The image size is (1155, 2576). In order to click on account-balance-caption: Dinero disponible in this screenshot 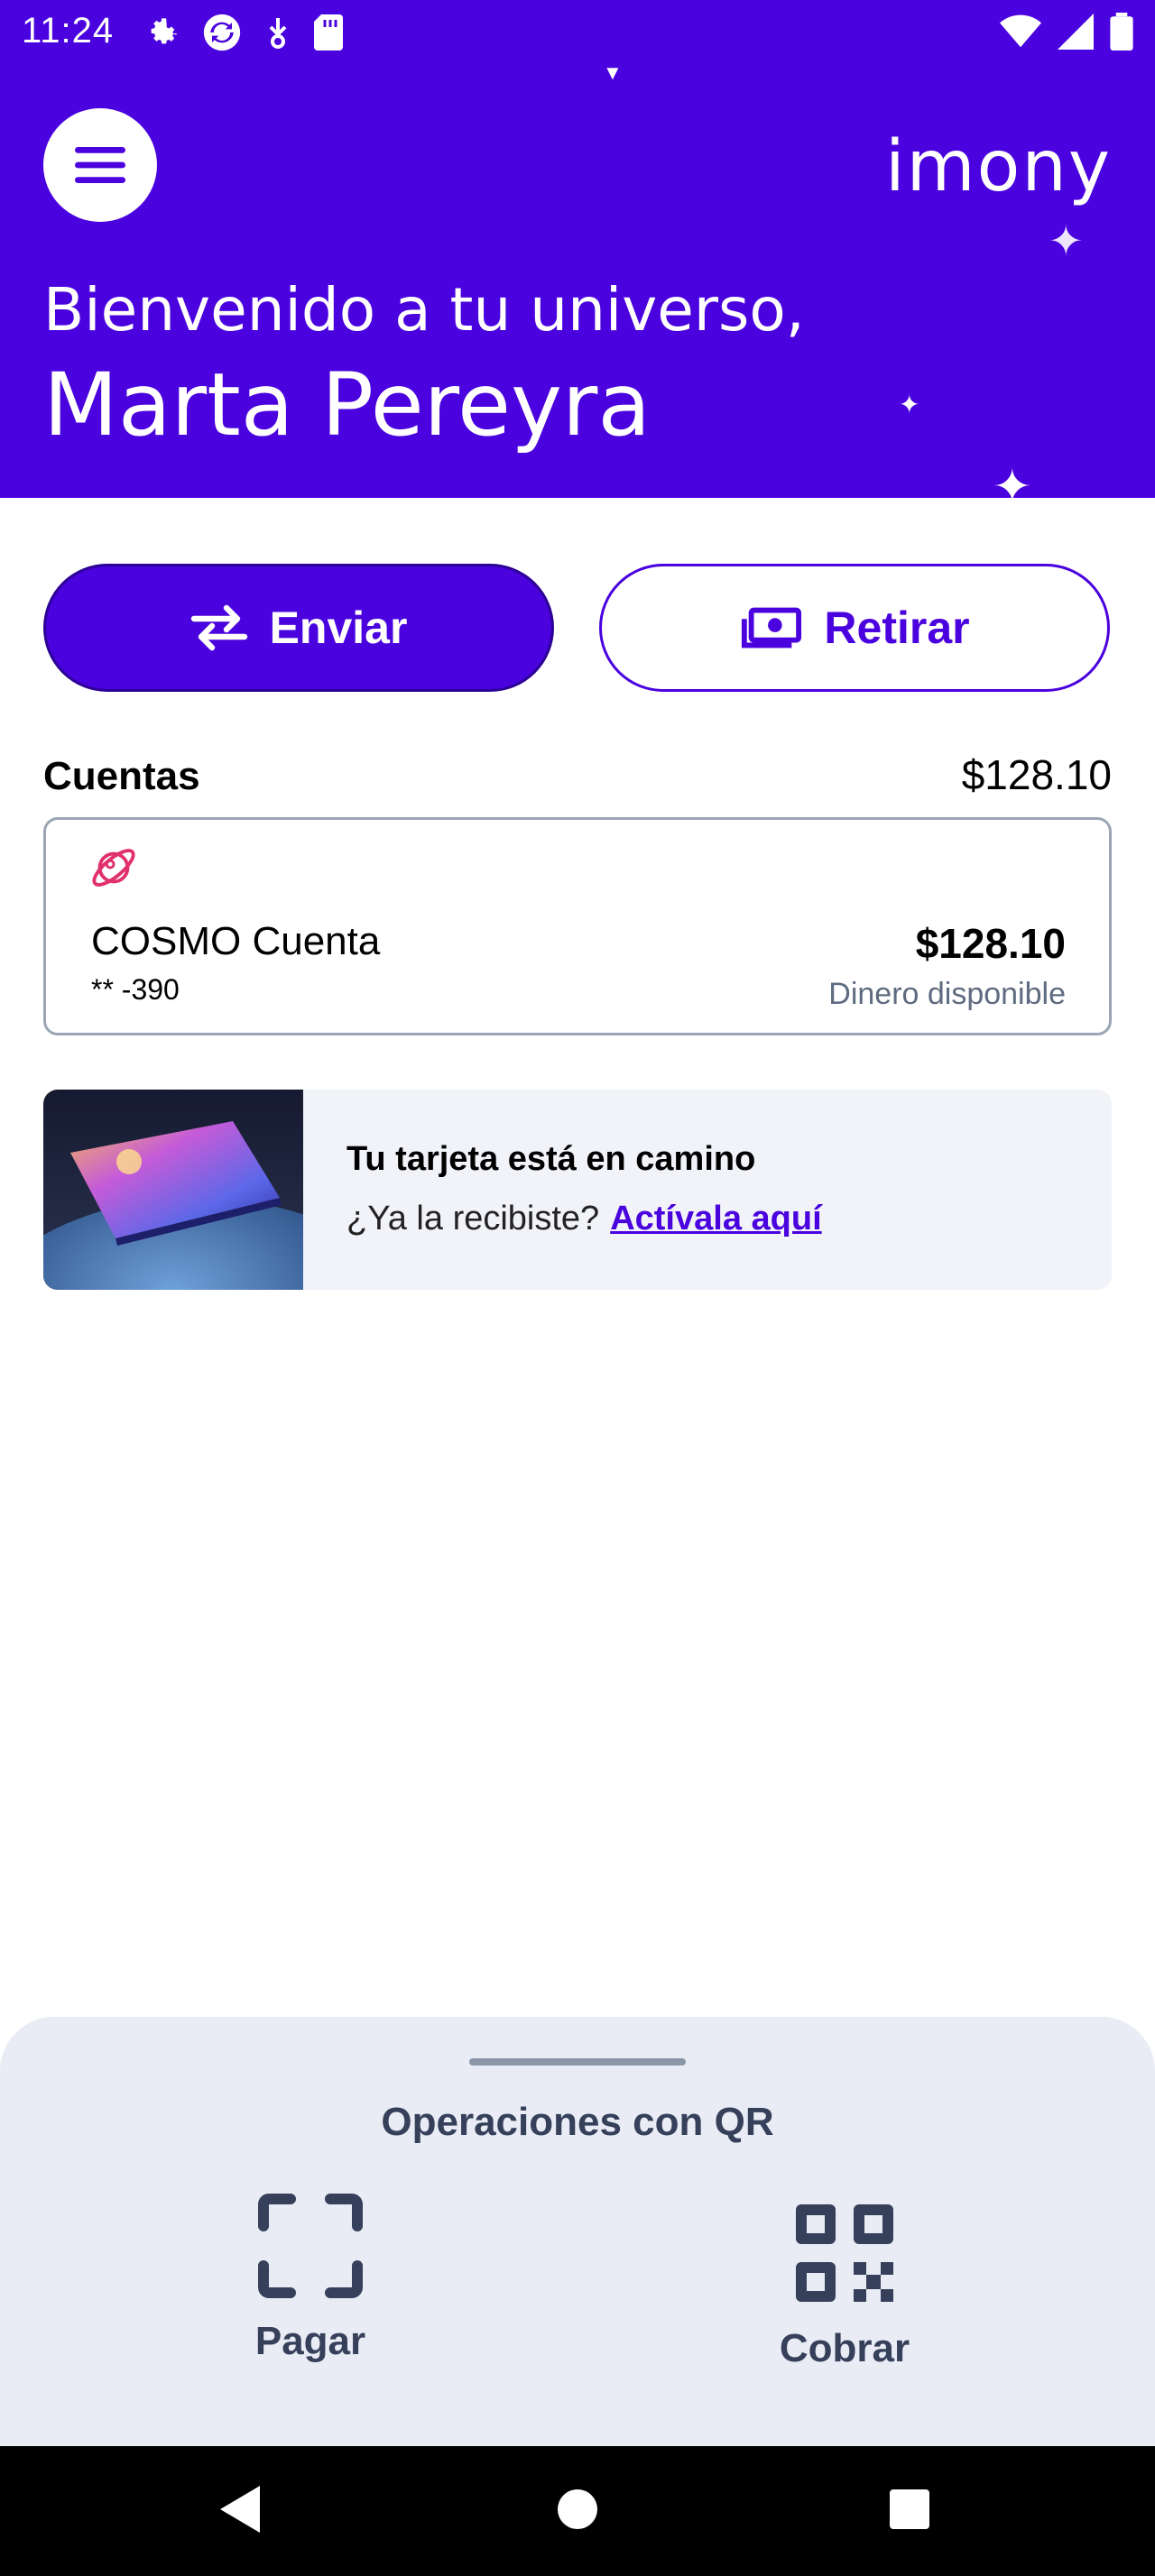, I will do `click(947, 994)`.